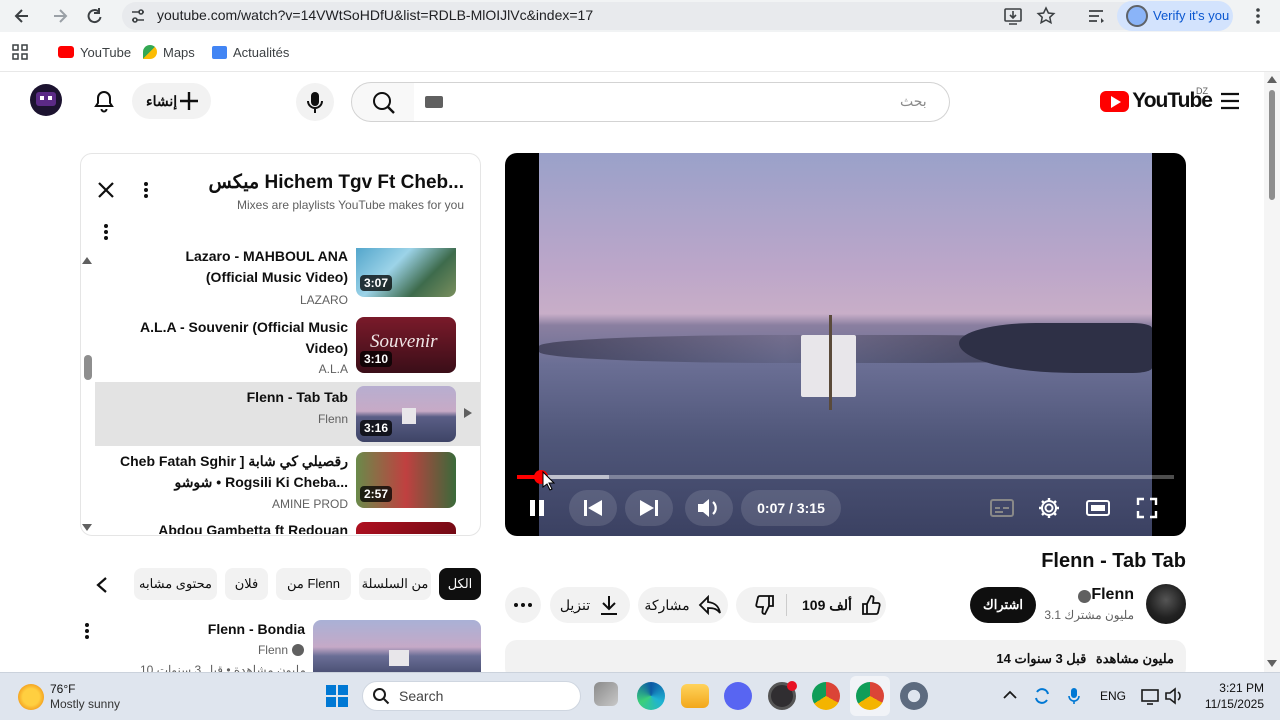 Image resolution: width=1280 pixels, height=720 pixels. Describe the element at coordinates (649, 508) in the screenshot. I see `next-icon` at that location.